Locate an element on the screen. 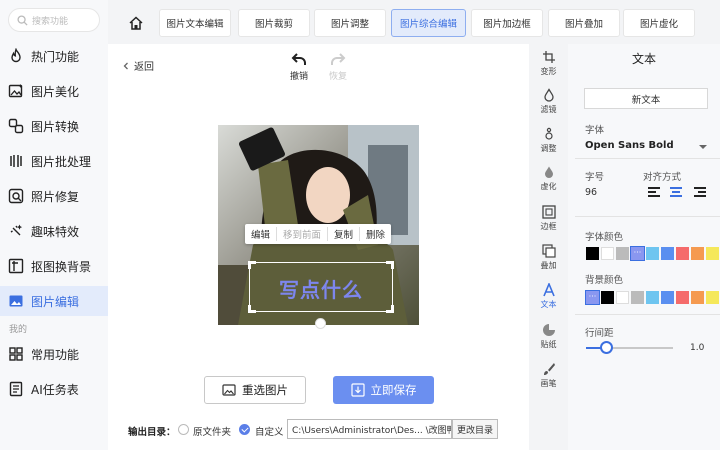 The image size is (720, 450). overlay-icon is located at coordinates (548, 250).